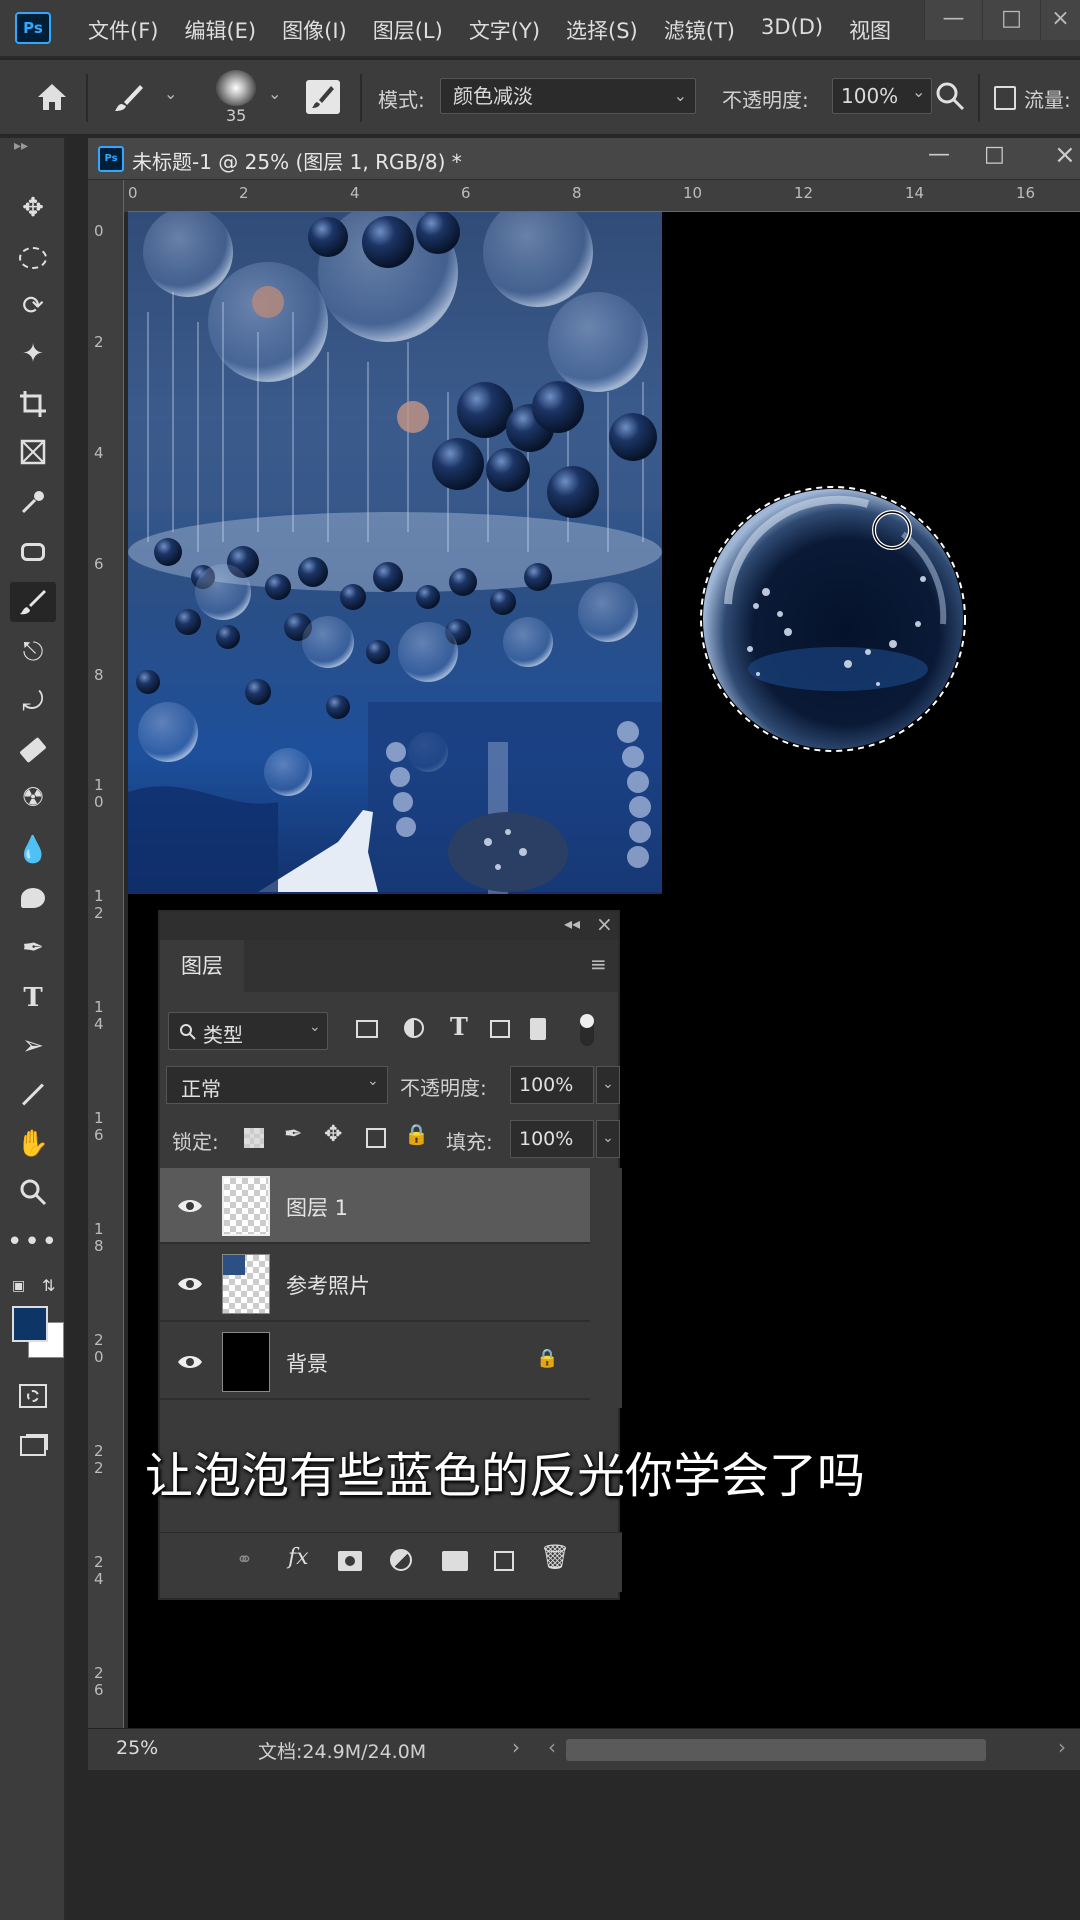 The image size is (1080, 1920). What do you see at coordinates (1060, 20) in the screenshot?
I see `close-button: ×` at bounding box center [1060, 20].